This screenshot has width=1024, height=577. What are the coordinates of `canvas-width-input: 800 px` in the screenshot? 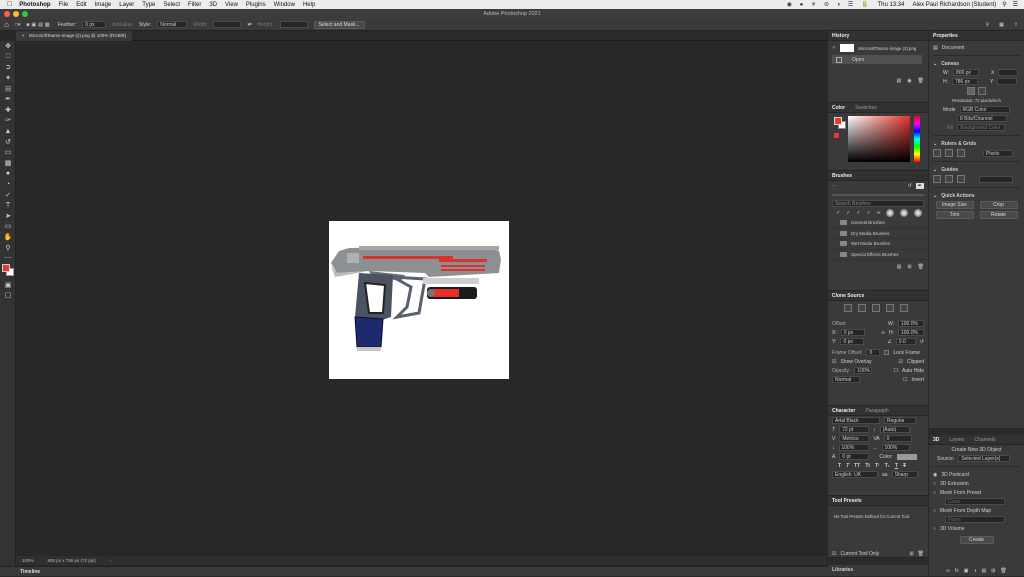 It's located at (966, 72).